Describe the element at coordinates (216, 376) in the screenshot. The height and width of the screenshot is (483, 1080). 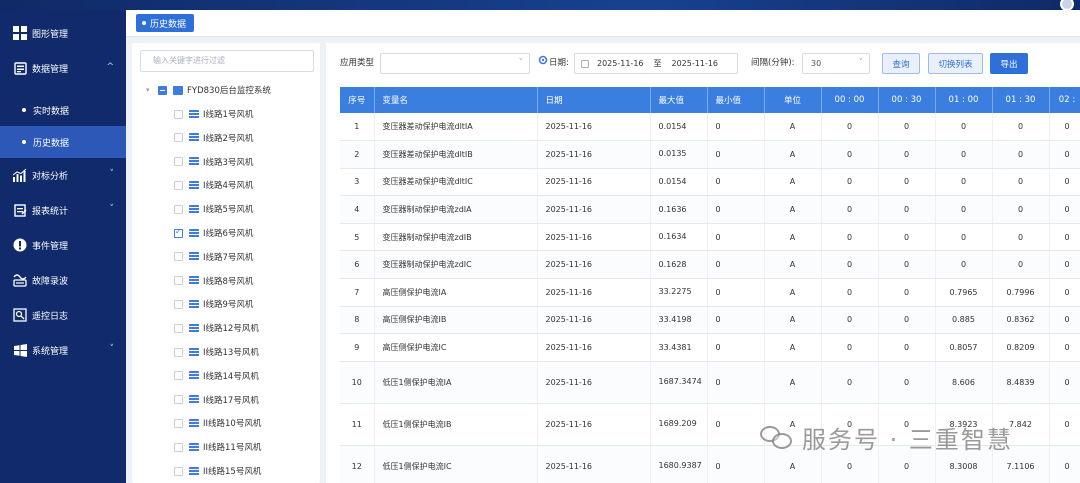
I see `tree-node-fan: I线路14号风机` at that location.